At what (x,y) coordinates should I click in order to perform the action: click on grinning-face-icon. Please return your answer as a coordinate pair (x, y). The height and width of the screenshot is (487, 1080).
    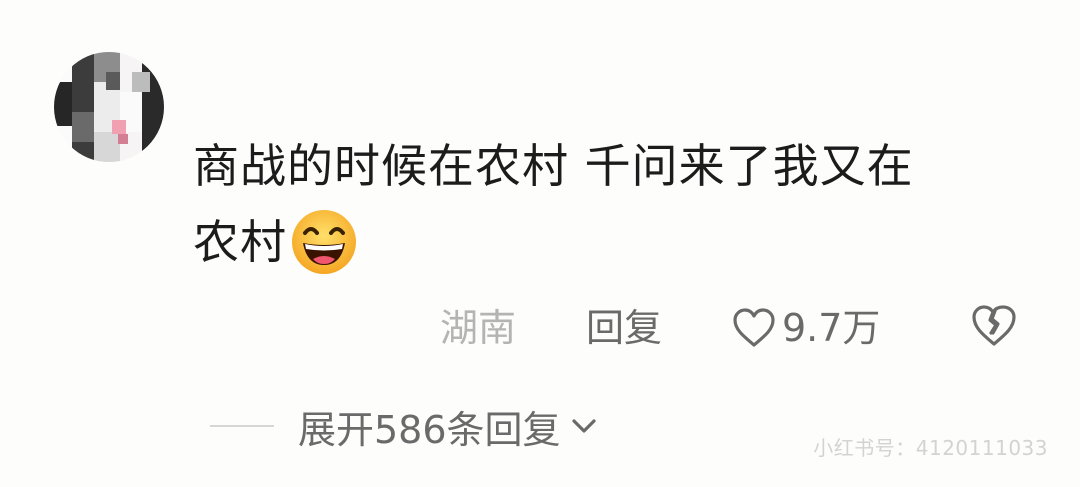
    Looking at the image, I should click on (324, 242).